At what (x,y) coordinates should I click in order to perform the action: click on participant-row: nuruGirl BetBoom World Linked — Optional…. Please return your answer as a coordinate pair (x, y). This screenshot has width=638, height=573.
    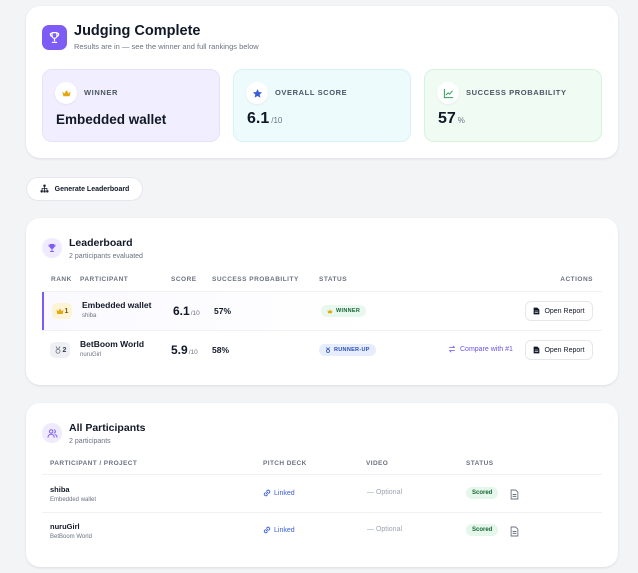
    Looking at the image, I should click on (322, 530).